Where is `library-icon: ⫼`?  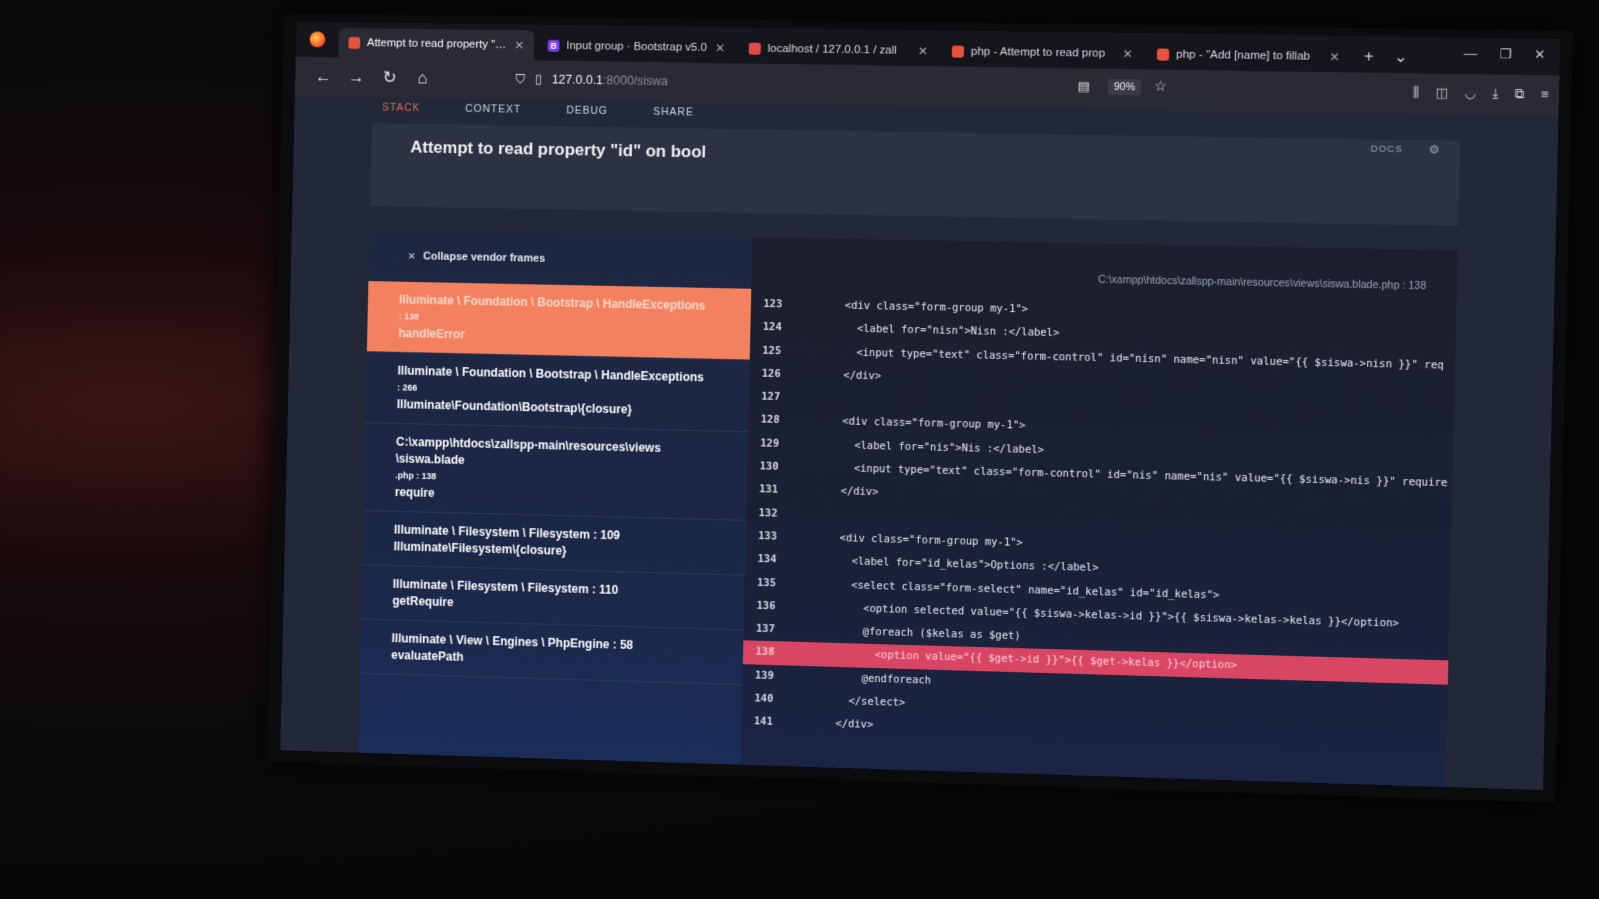 library-icon: ⫼ is located at coordinates (1416, 92).